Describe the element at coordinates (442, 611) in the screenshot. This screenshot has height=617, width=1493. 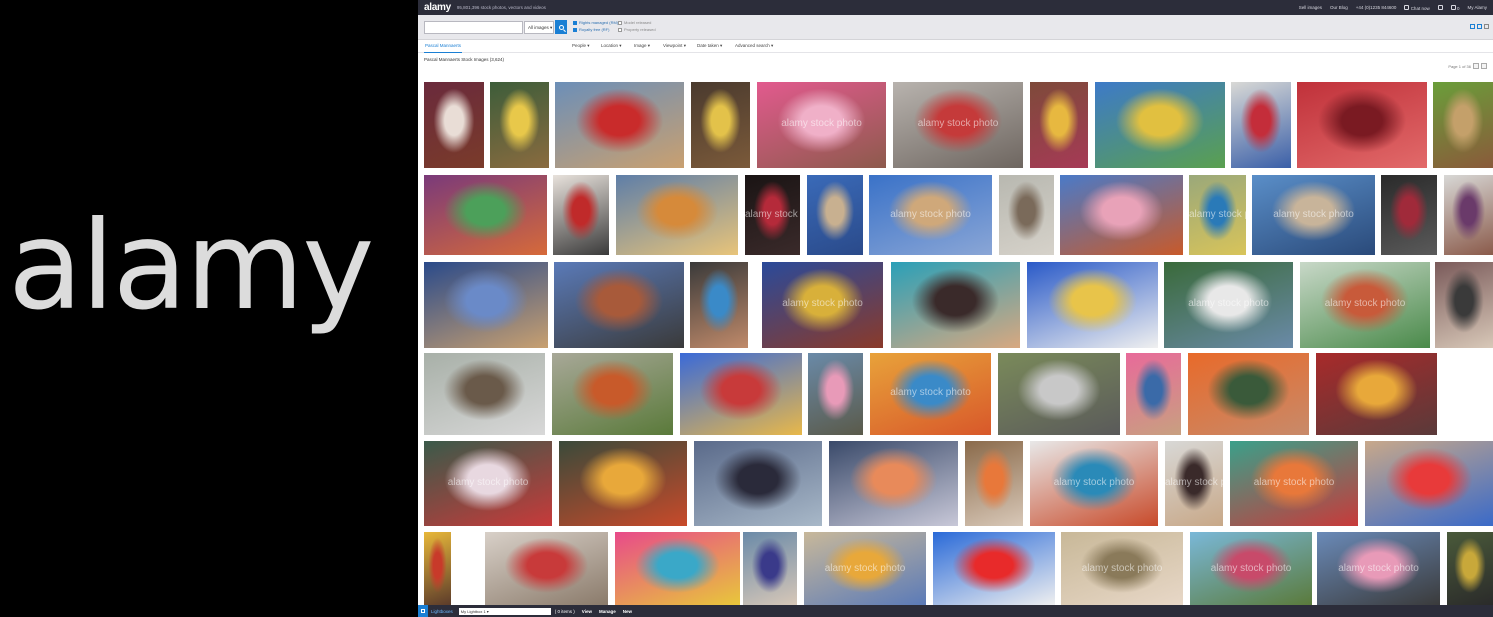
I see `lightboxes-label: Lightboxes` at that location.